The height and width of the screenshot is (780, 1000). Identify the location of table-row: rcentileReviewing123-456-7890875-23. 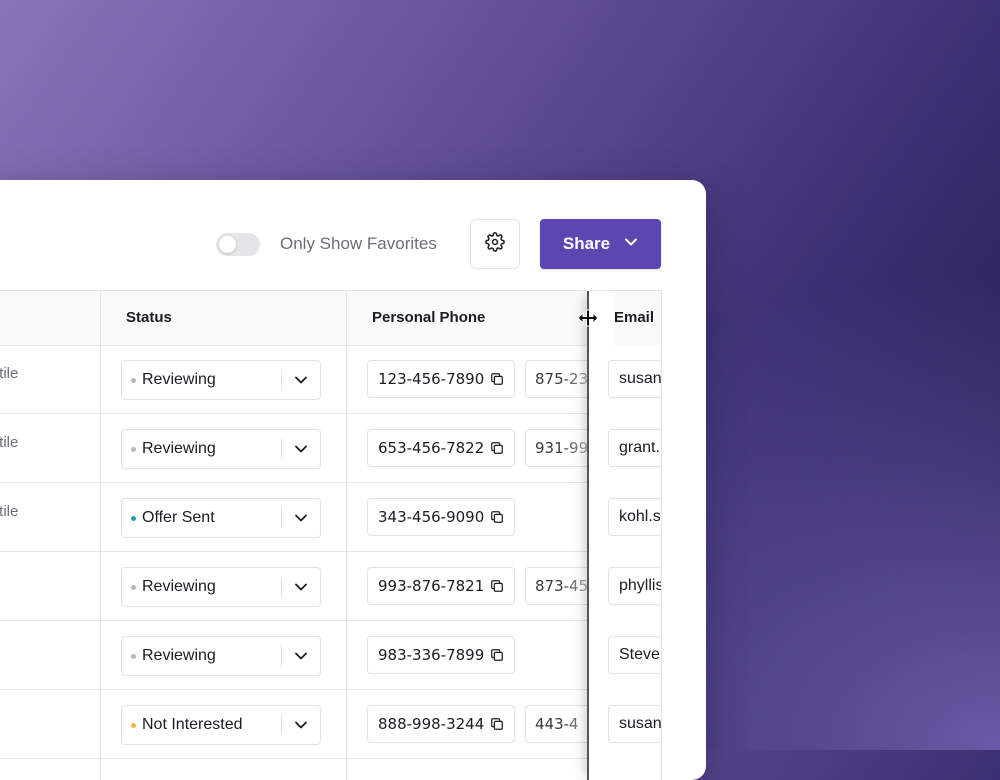
(330, 379).